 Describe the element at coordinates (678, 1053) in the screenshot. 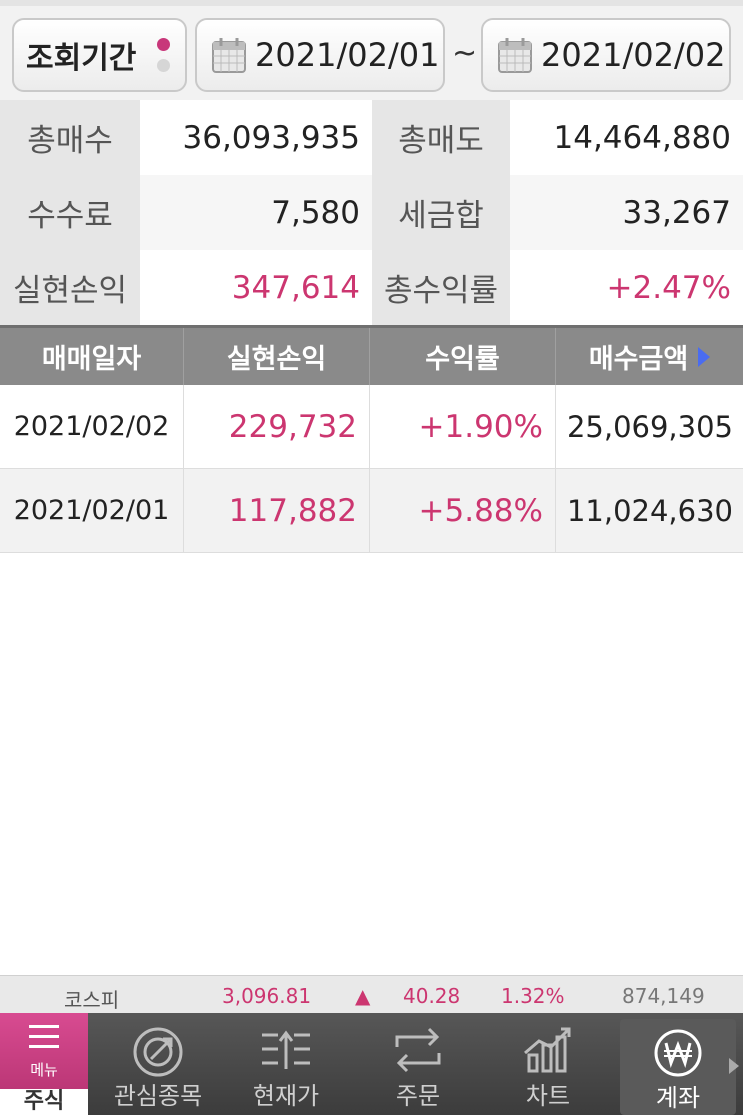

I see `won-icon` at that location.